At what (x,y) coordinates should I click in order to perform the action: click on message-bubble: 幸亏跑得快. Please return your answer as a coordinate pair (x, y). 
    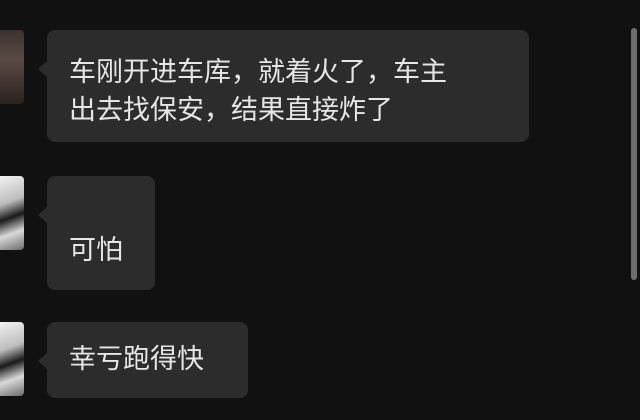
    Looking at the image, I should click on (143, 360).